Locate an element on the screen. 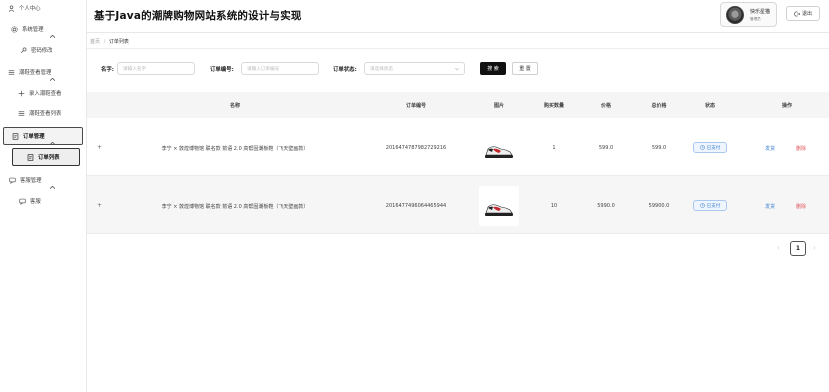 This screenshot has width=829, height=392. logout-button: 退出 is located at coordinates (803, 13).